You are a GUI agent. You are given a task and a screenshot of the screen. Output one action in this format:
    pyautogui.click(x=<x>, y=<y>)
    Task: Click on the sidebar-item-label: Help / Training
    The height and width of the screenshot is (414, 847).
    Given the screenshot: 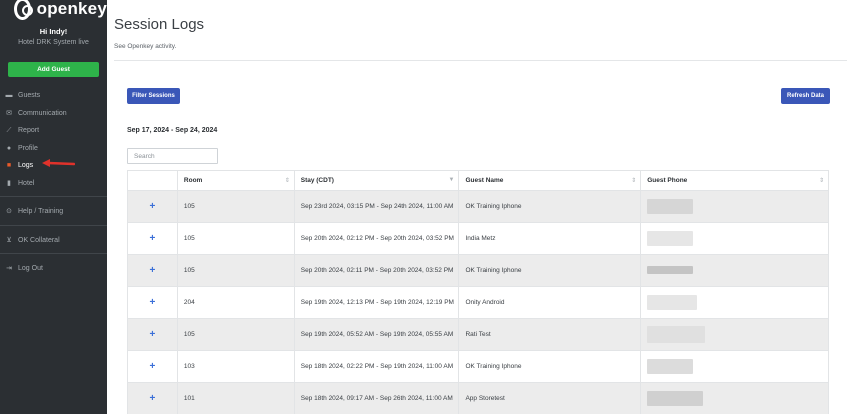 What is the action you would take?
    pyautogui.click(x=41, y=212)
    